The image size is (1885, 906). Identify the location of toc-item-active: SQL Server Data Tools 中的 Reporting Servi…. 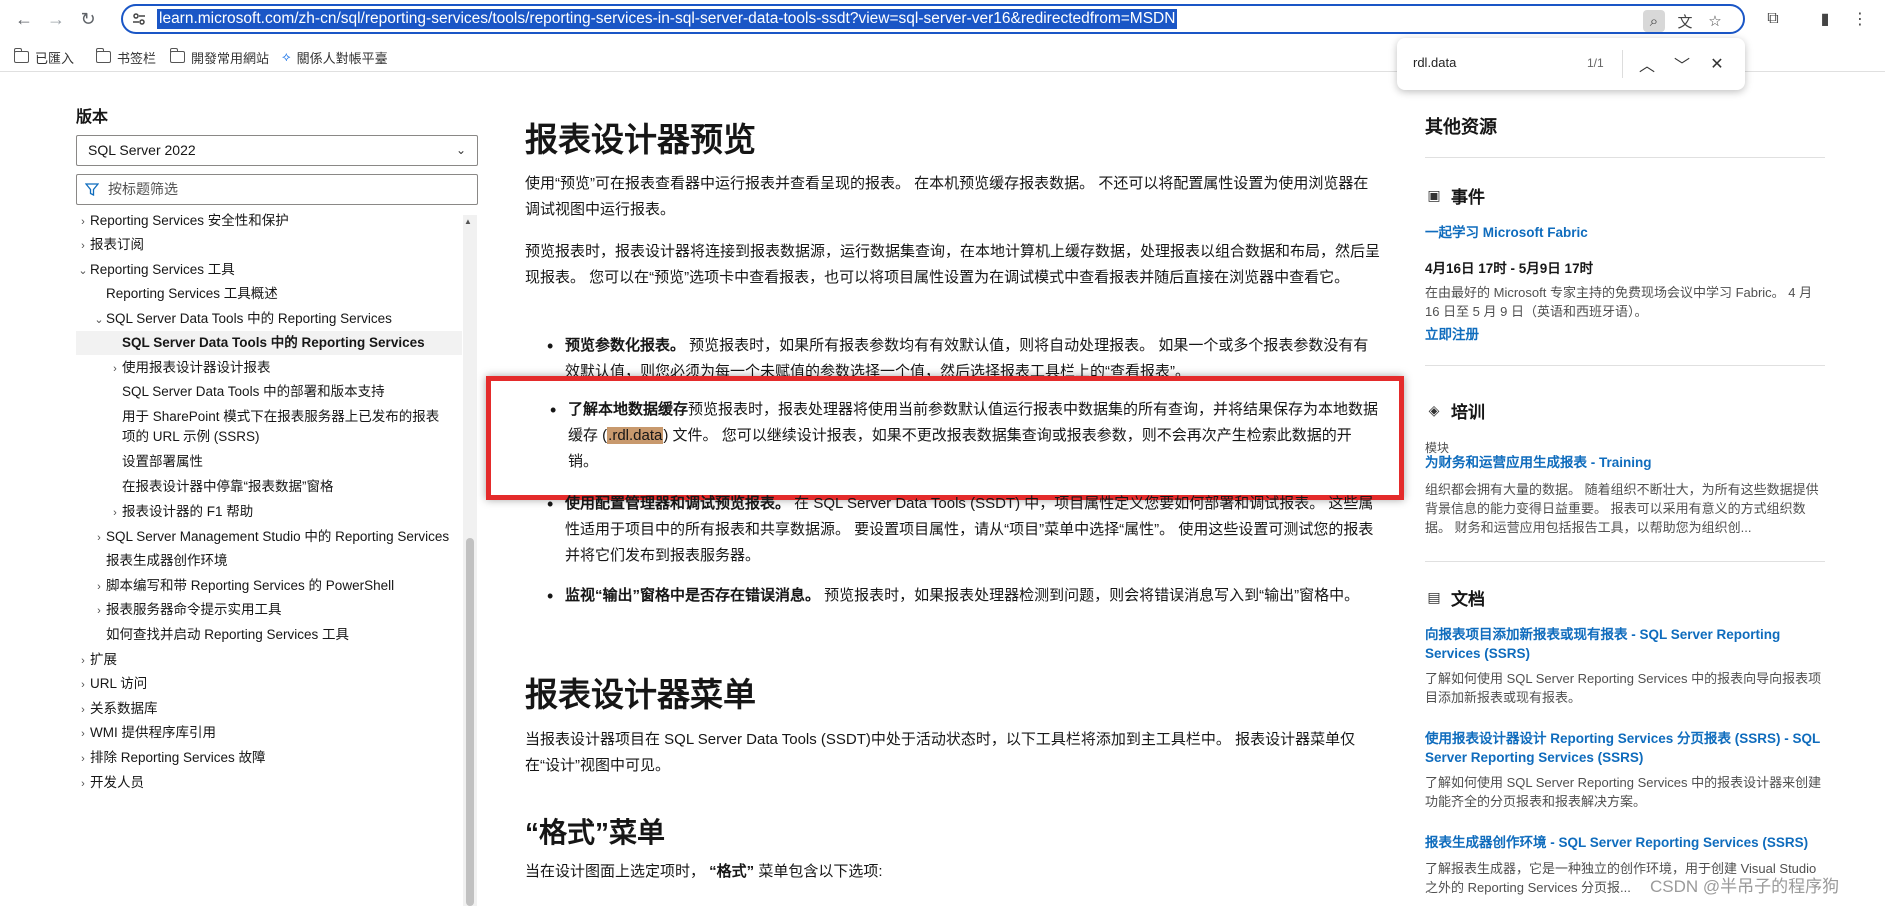
(269, 343).